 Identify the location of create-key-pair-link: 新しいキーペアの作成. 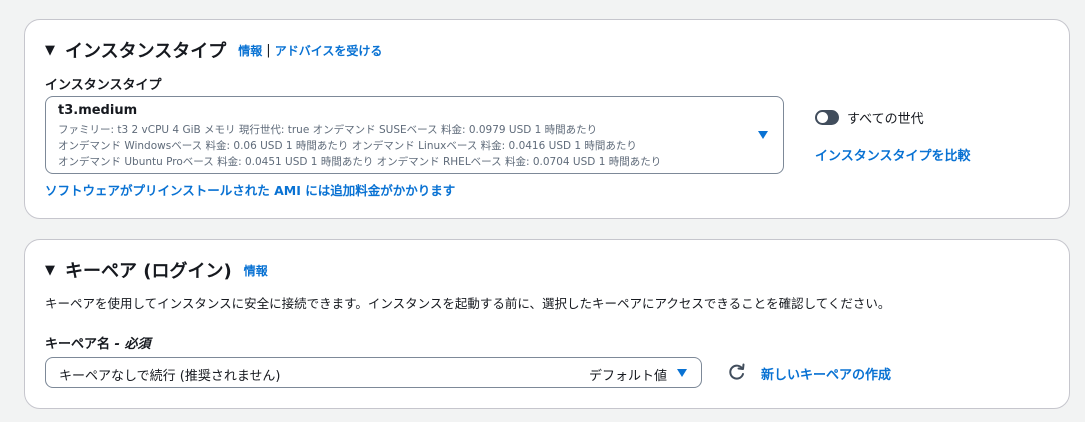
(826, 373).